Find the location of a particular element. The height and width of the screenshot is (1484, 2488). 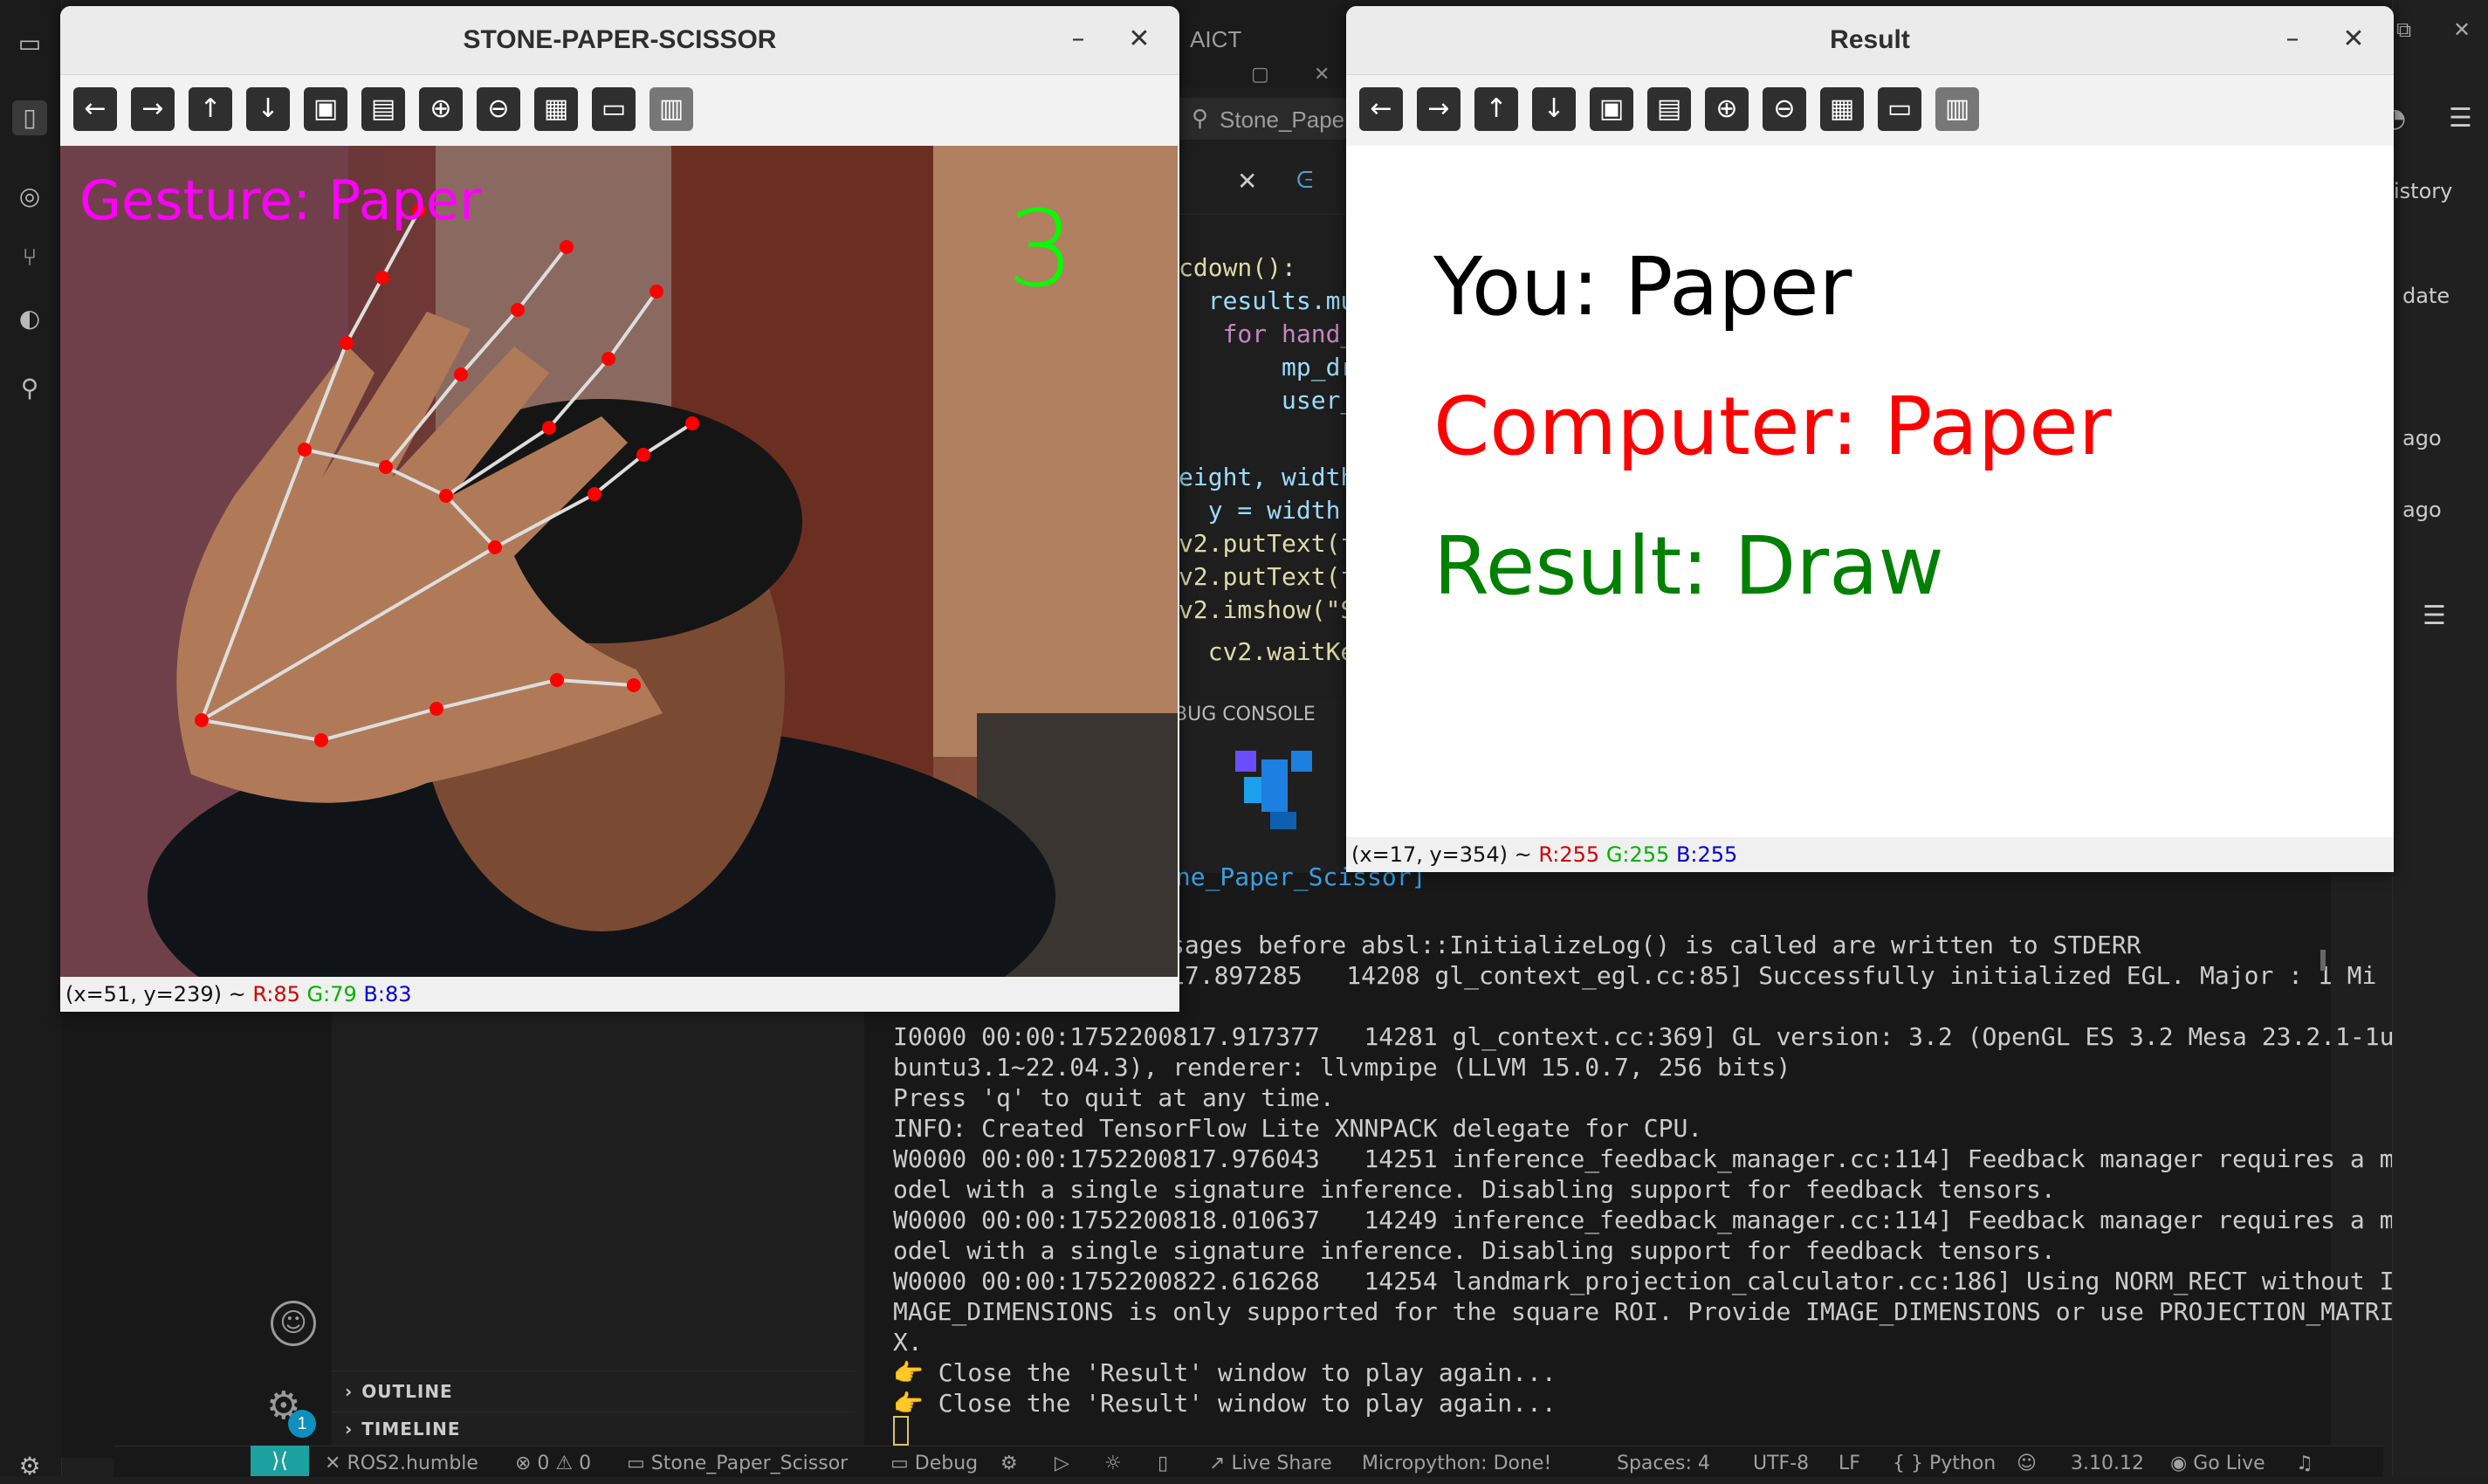

search-text: Stone_Pape is located at coordinates (1283, 120).